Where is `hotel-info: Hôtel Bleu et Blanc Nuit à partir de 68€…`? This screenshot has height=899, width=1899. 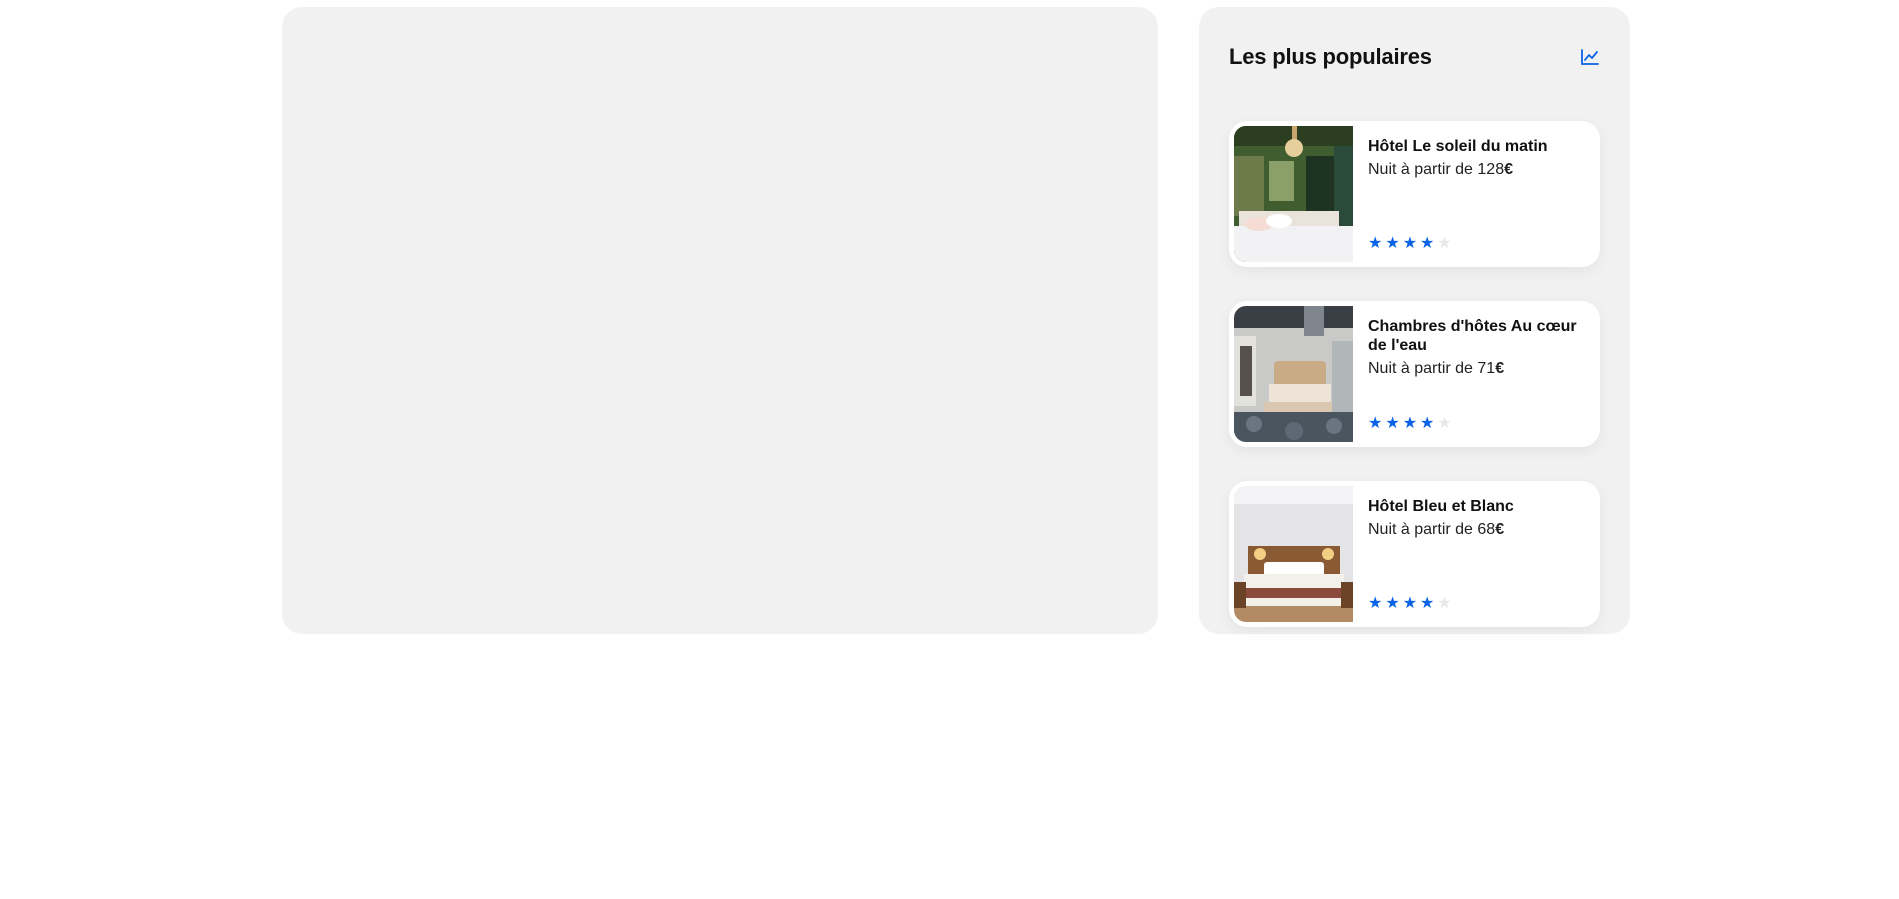
hotel-info: Hôtel Bleu et Blanc Nuit à partir de 68€… is located at coordinates (1474, 554).